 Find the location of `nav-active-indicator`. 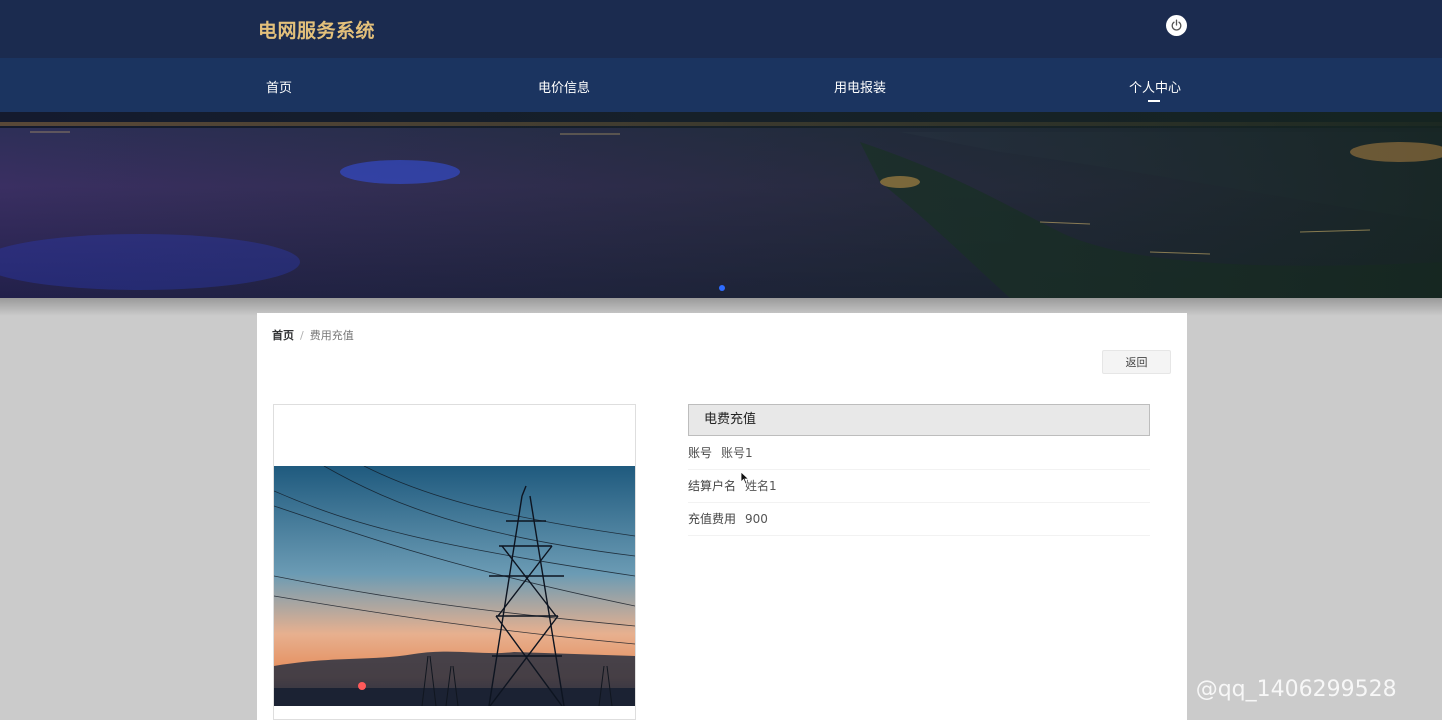

nav-active-indicator is located at coordinates (1154, 101).